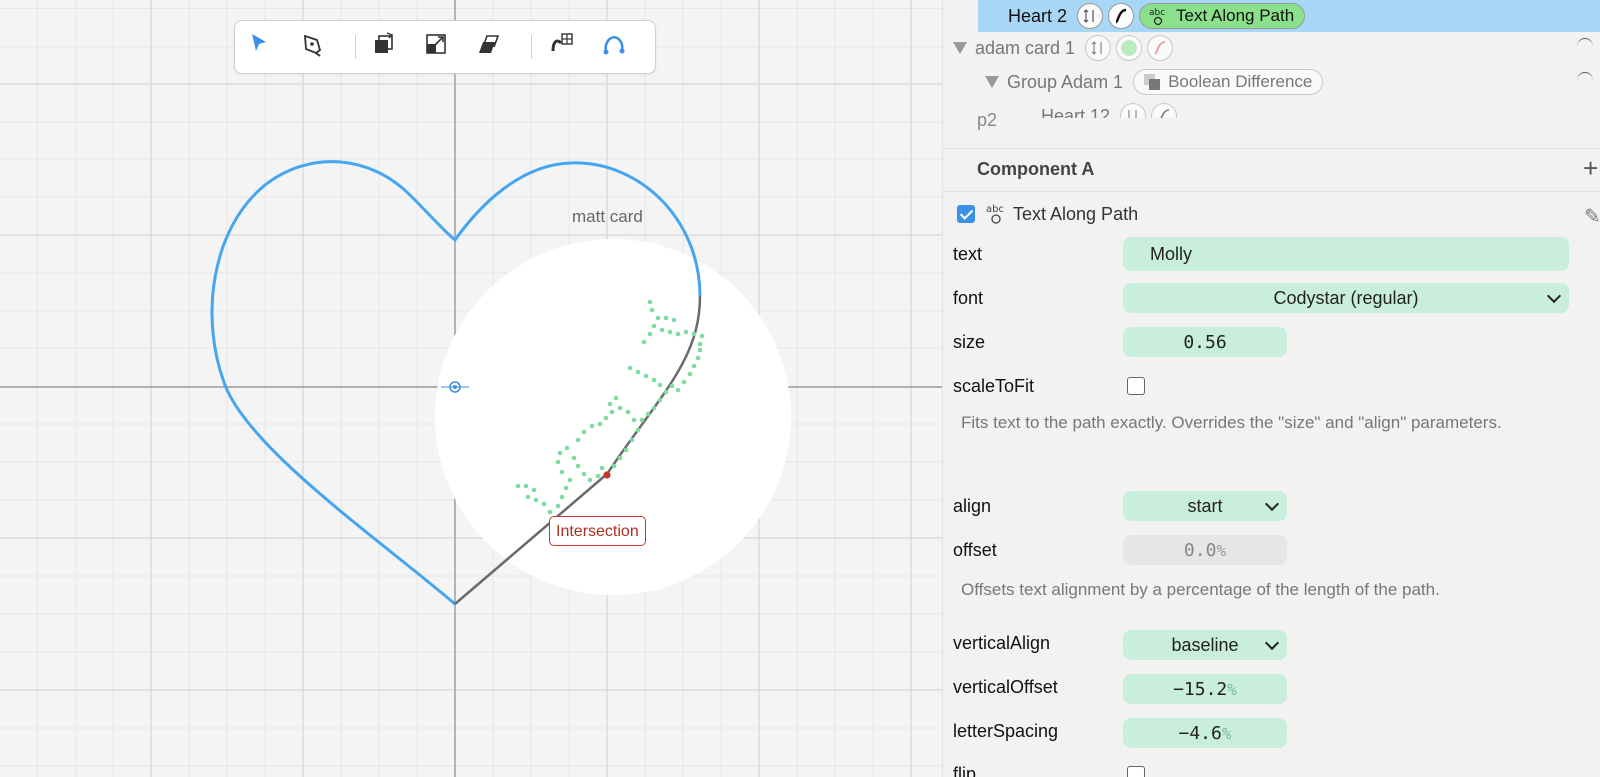 The image size is (1600, 777). Describe the element at coordinates (1160, 48) in the screenshot. I see `stroke-icon` at that location.